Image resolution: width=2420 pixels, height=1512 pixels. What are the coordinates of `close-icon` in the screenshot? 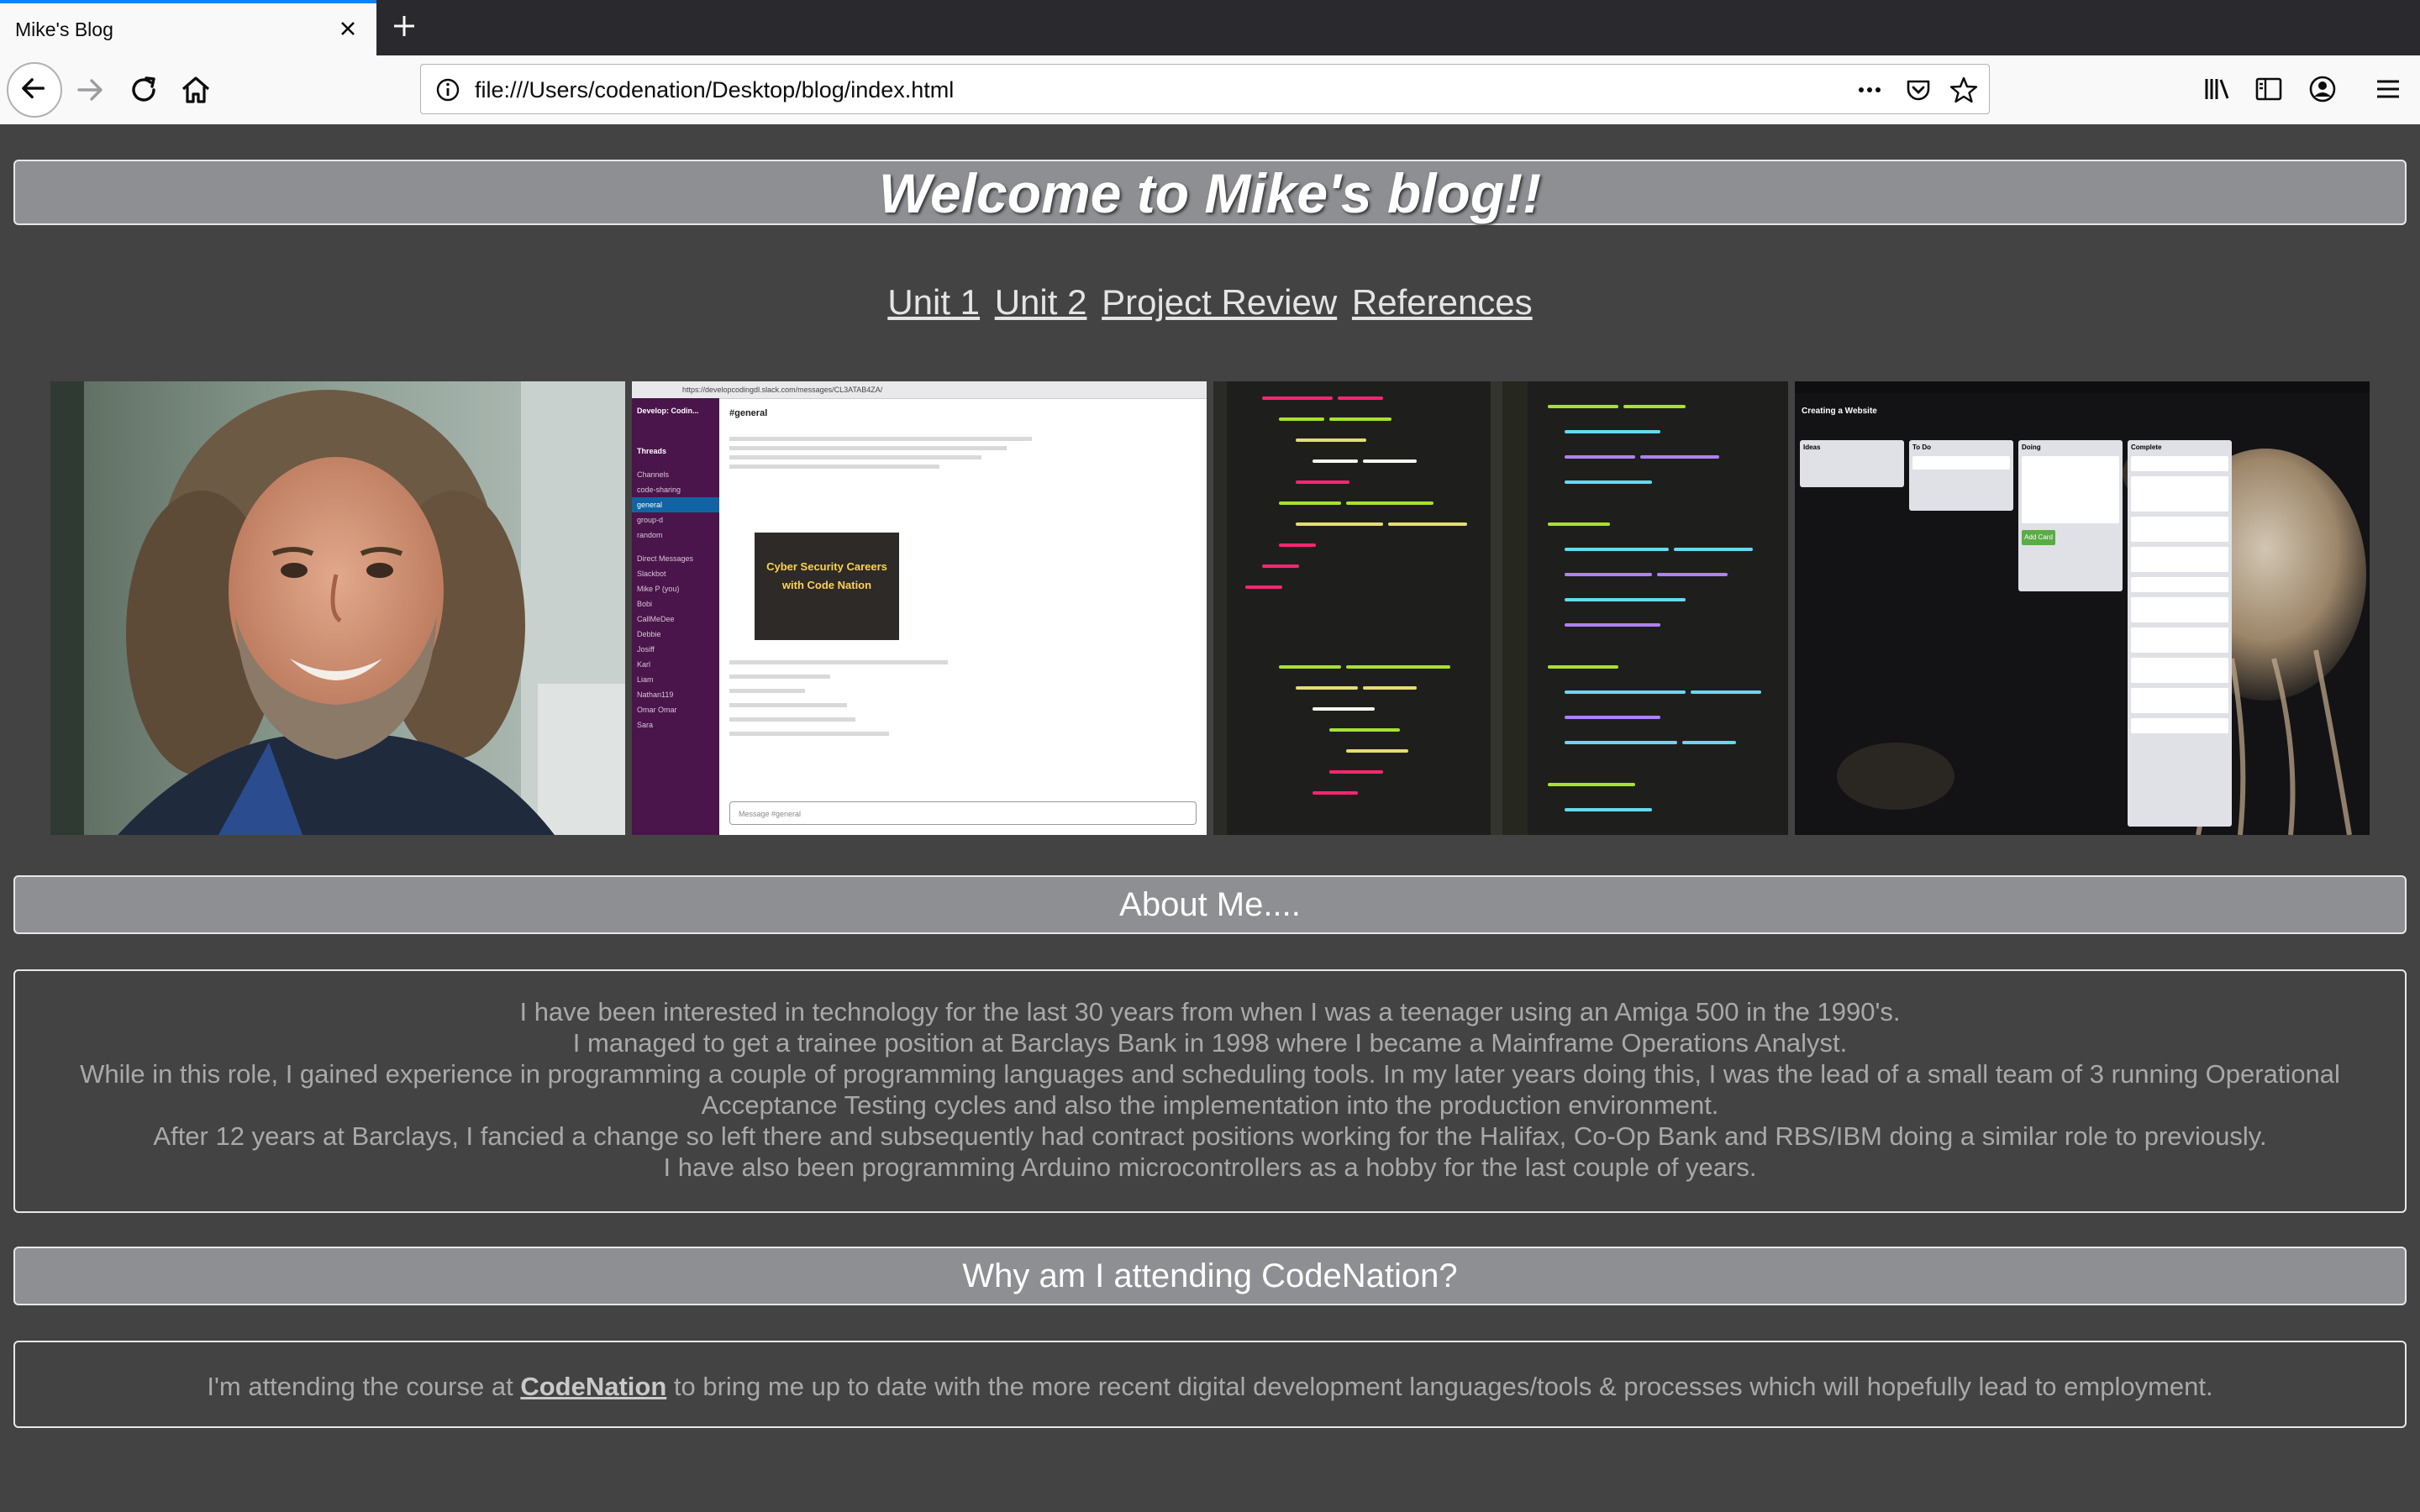 It's located at (347, 28).